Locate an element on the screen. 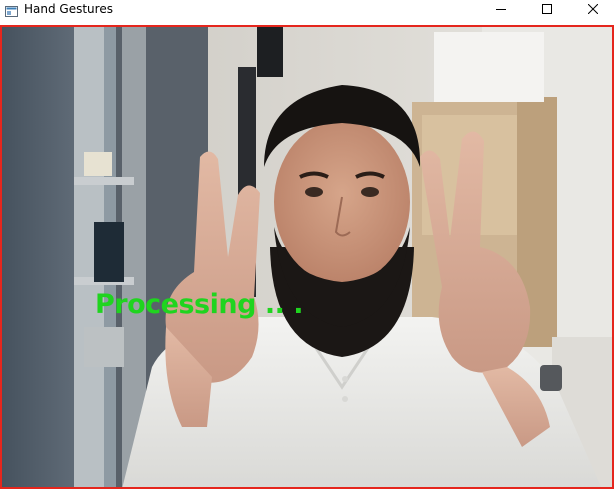 Image resolution: width=616 pixels, height=491 pixels. maximize-button is located at coordinates (547, 10).